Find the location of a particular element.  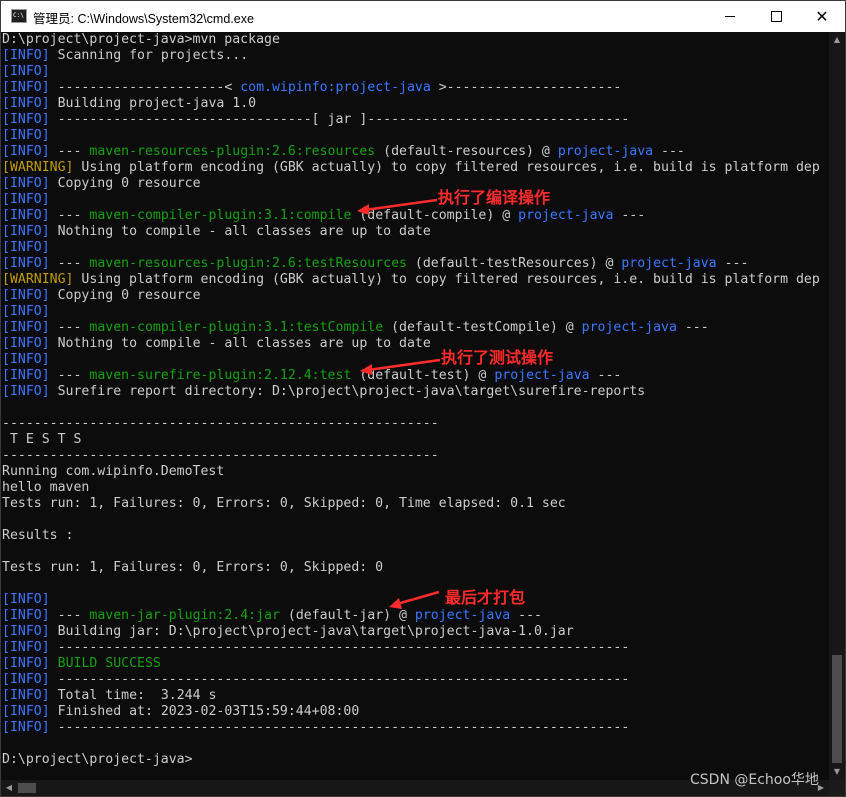

maximize-icon is located at coordinates (776, 16).